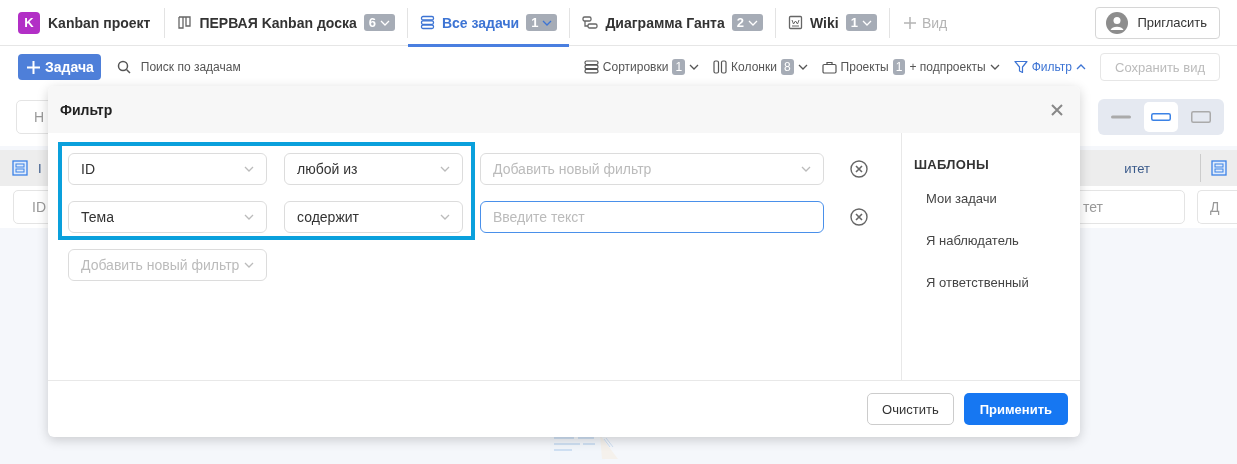  What do you see at coordinates (185, 22) in the screenshot?
I see `board-icon` at bounding box center [185, 22].